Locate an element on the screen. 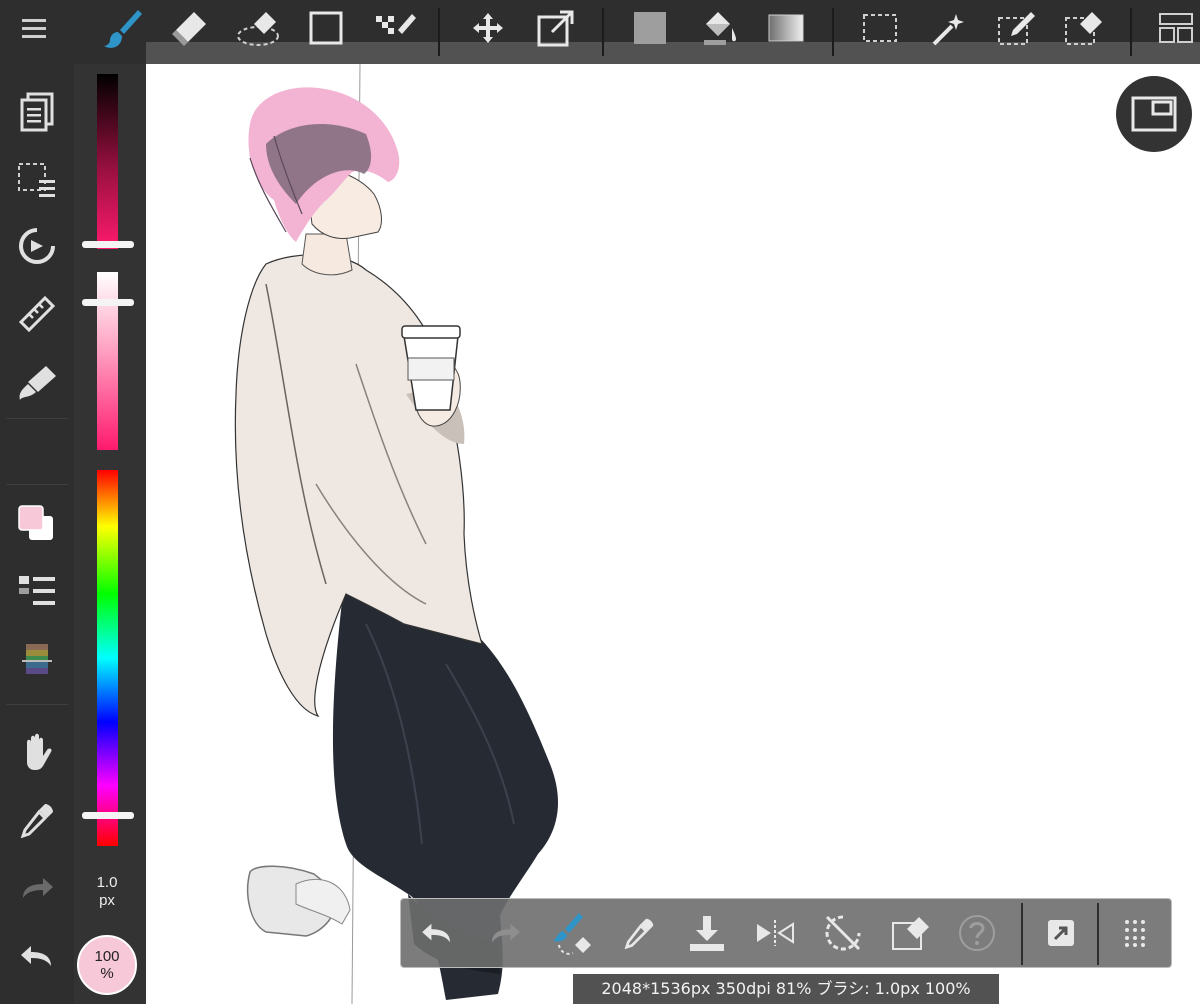  help-icon is located at coordinates (977, 933).